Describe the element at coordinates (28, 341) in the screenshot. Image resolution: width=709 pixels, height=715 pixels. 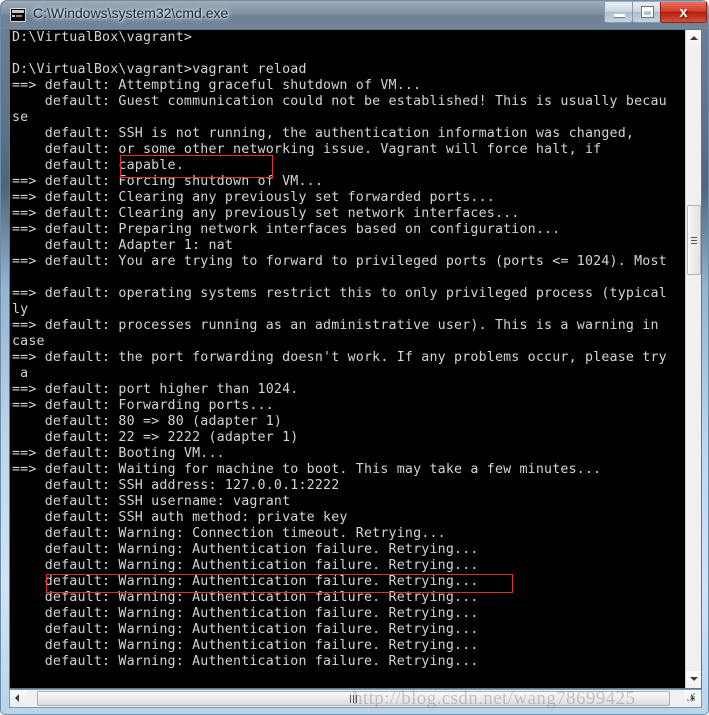
I see `console-line: case` at that location.